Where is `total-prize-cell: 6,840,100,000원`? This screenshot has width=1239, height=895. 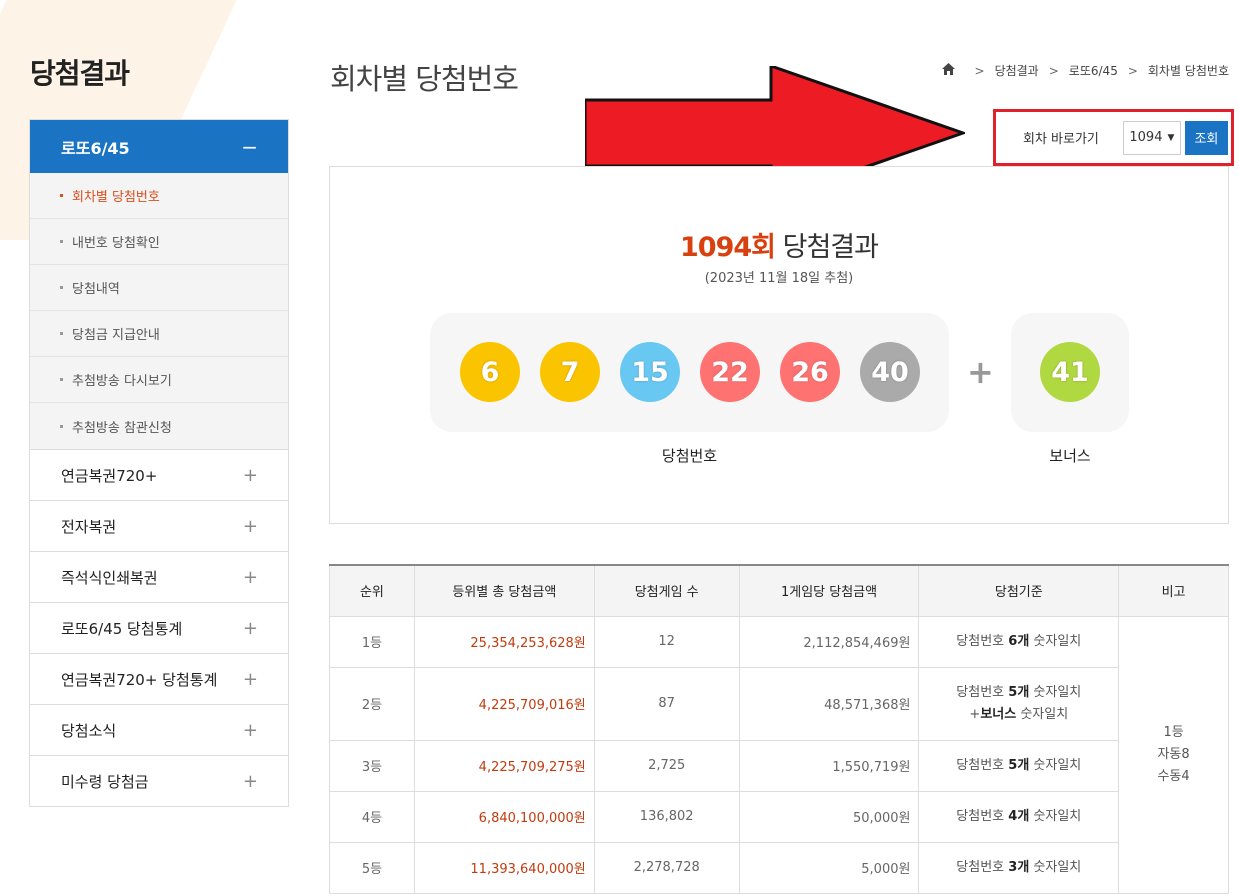 total-prize-cell: 6,840,100,000원 is located at coordinates (504, 816).